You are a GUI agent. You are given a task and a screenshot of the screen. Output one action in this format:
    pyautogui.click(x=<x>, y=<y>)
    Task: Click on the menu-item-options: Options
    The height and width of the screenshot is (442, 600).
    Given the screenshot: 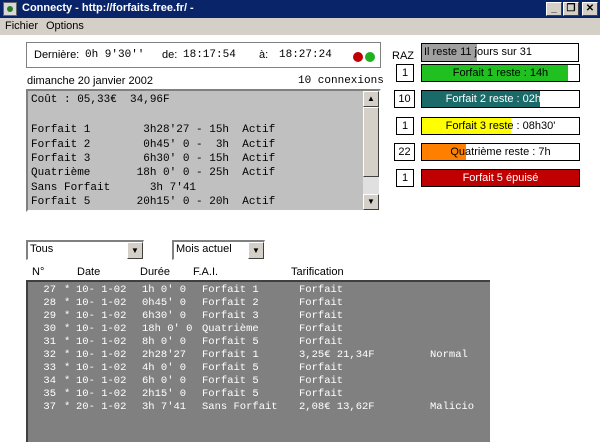 What is the action you would take?
    pyautogui.click(x=65, y=26)
    